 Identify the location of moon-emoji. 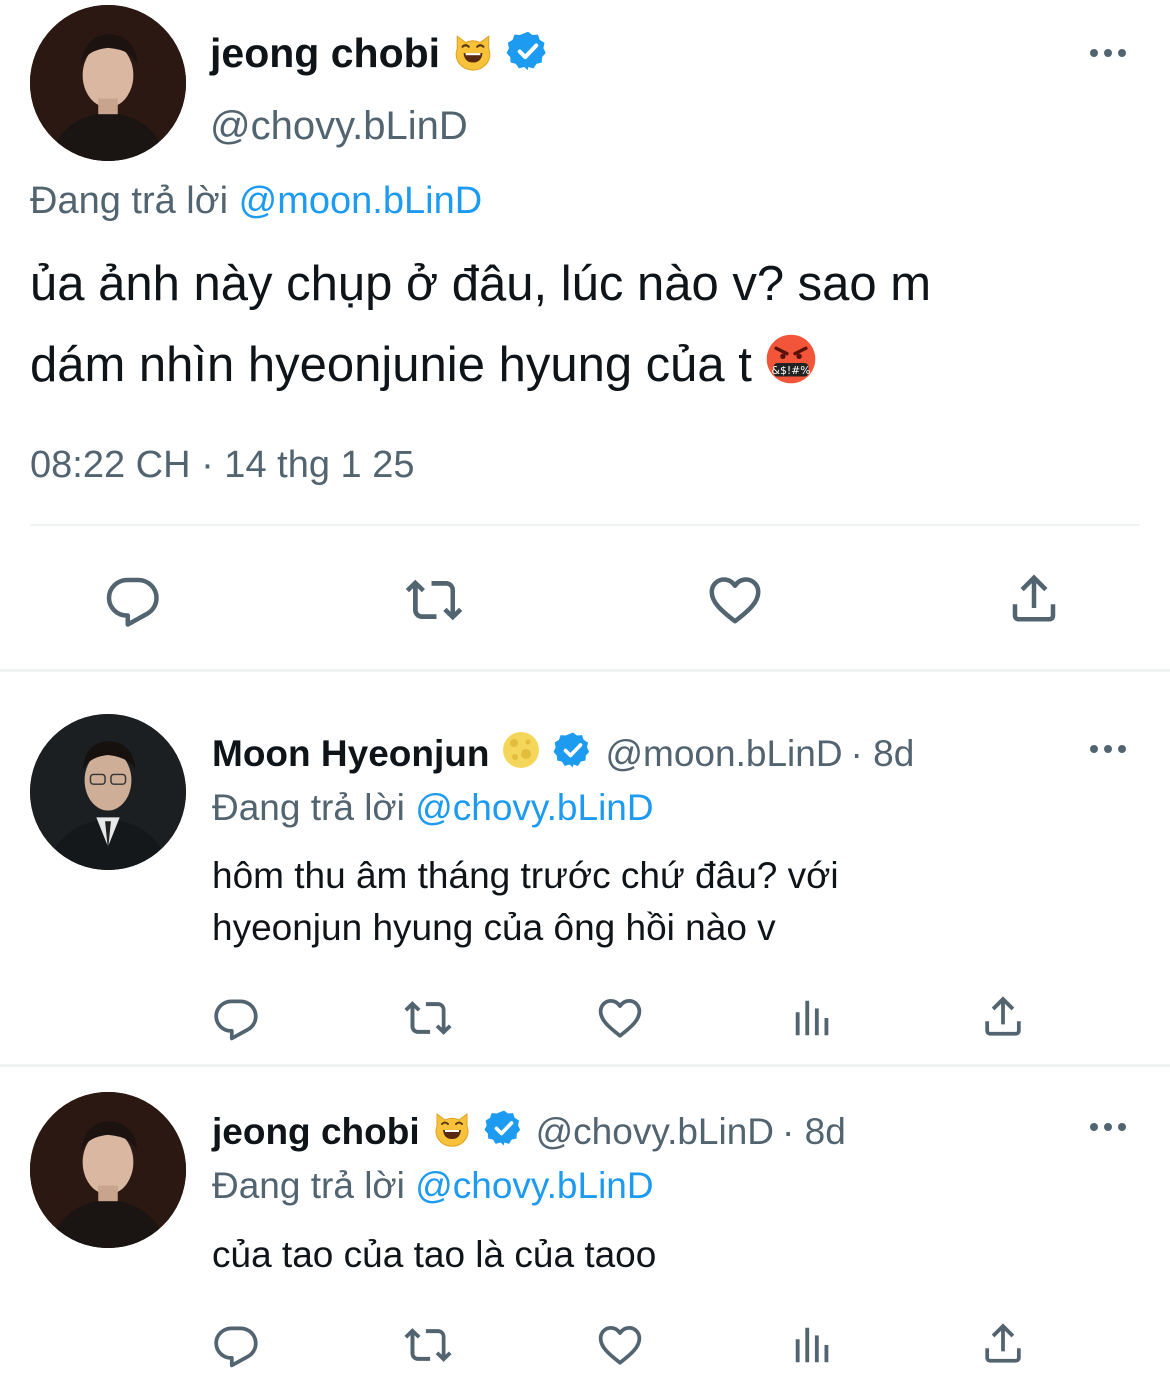
(521, 754).